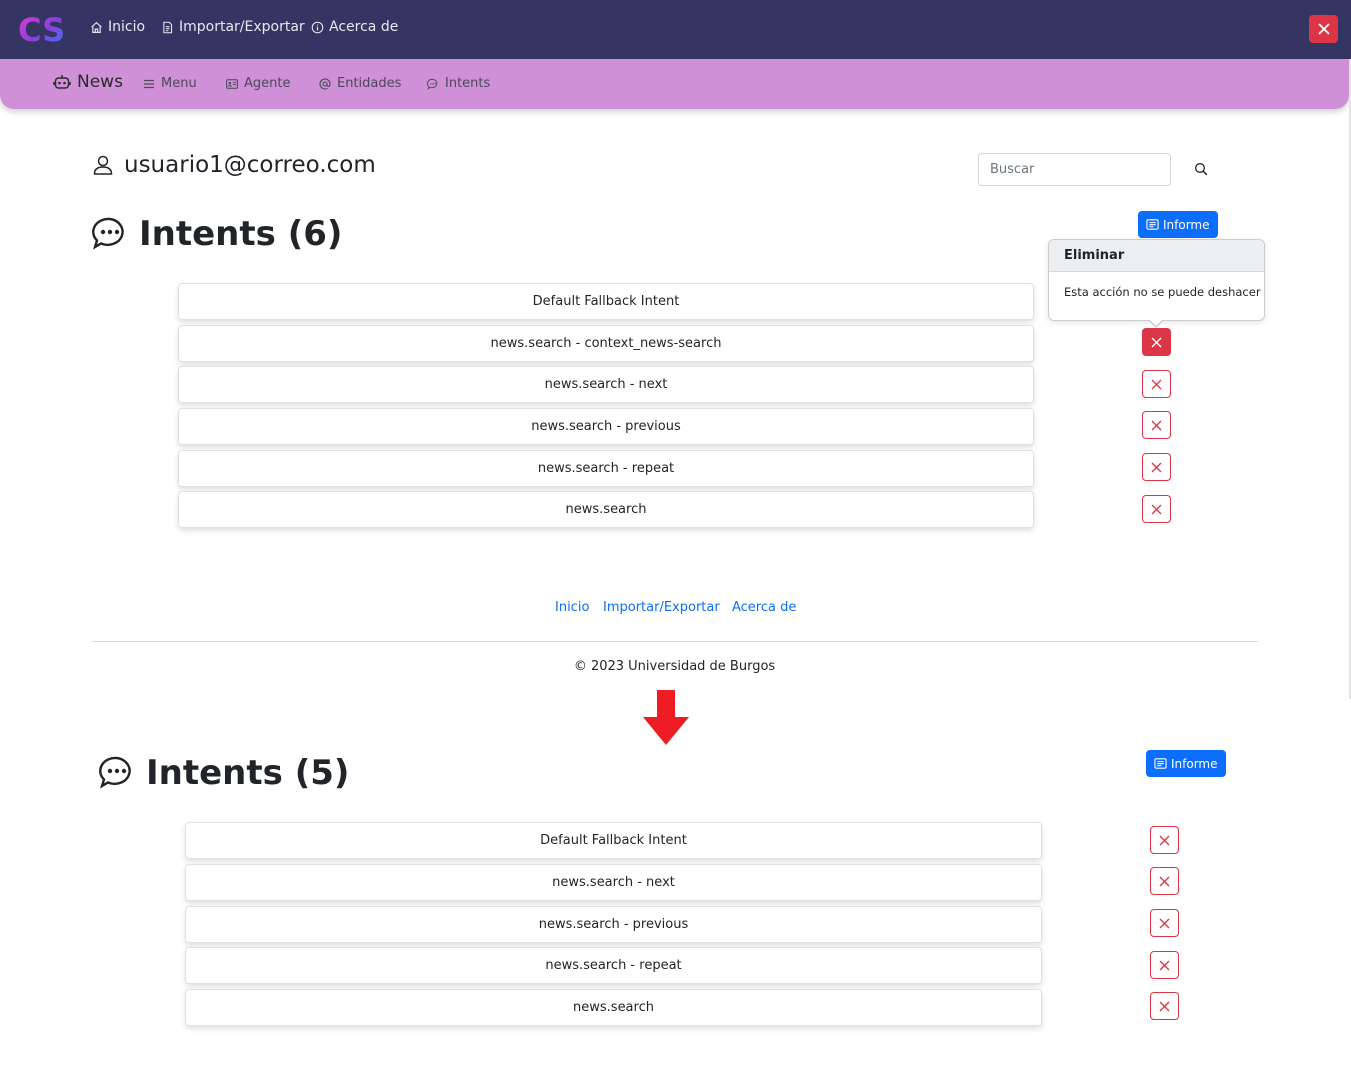 This screenshot has height=1068, width=1351. What do you see at coordinates (675, 641) in the screenshot?
I see `footer-divider` at bounding box center [675, 641].